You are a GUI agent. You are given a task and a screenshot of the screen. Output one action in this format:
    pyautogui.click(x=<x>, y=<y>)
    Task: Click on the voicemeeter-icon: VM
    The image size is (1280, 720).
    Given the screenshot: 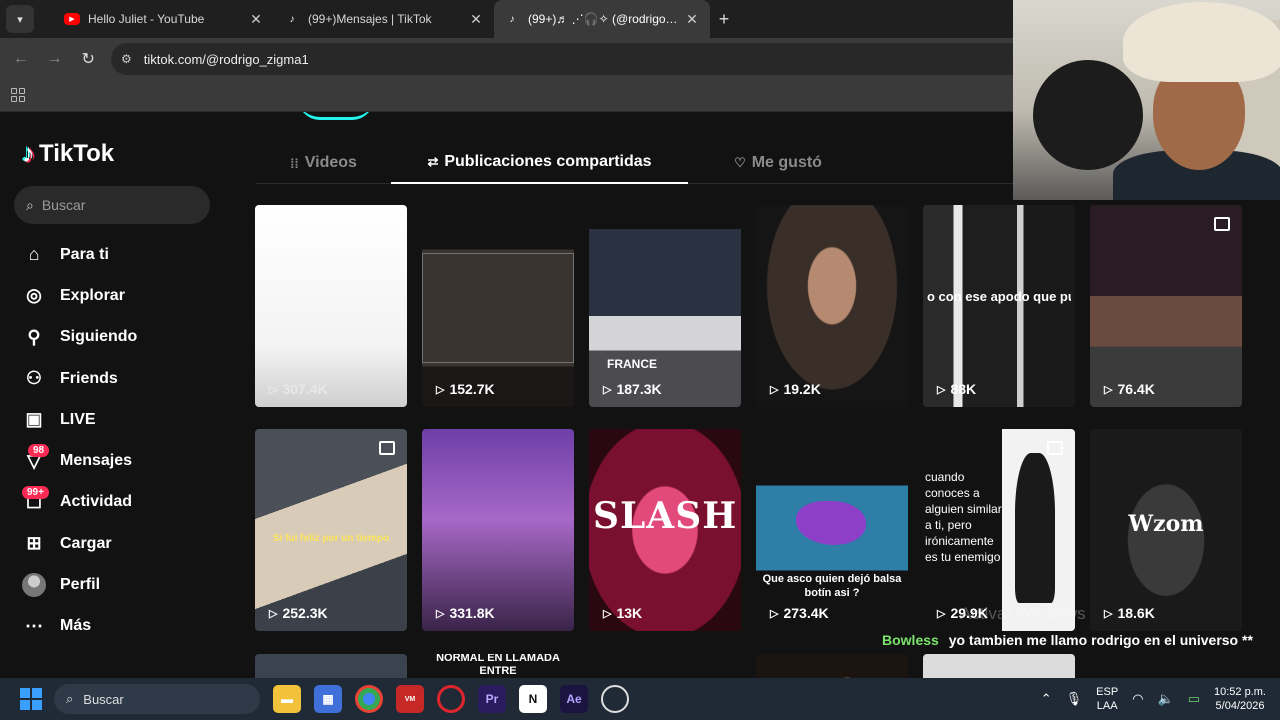 What is the action you would take?
    pyautogui.click(x=410, y=699)
    